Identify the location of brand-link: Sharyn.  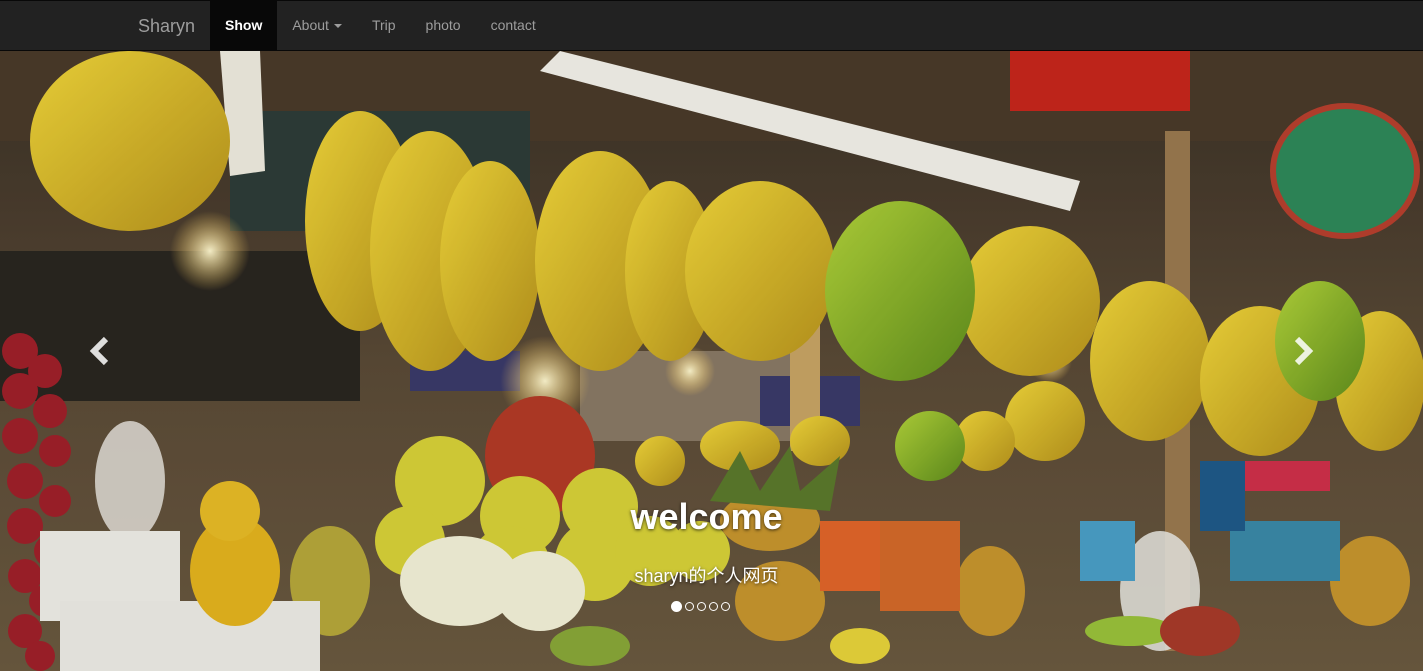
(166, 26).